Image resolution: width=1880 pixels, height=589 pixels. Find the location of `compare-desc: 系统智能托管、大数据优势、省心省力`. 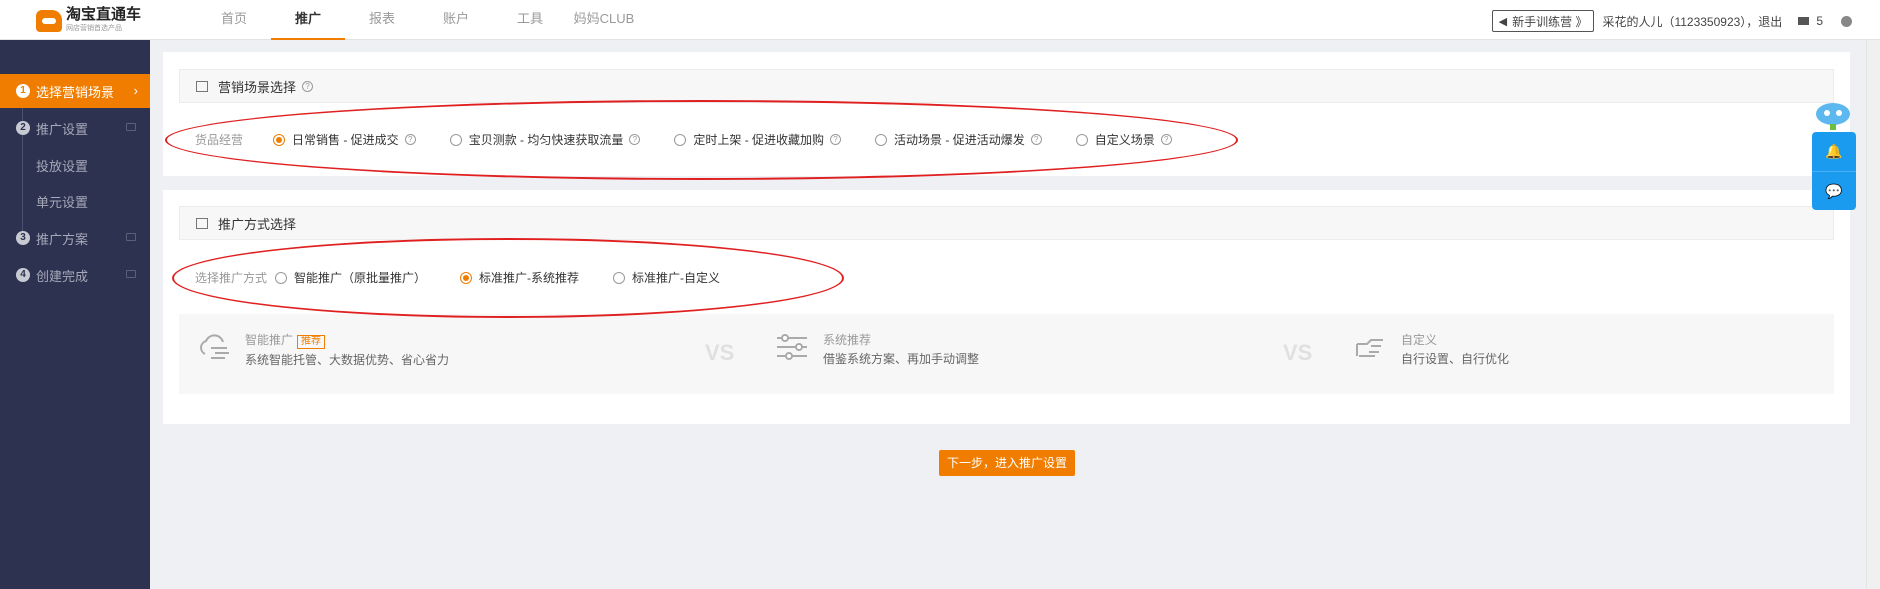

compare-desc: 系统智能托管、大数据优势、省心省力 is located at coordinates (347, 360).